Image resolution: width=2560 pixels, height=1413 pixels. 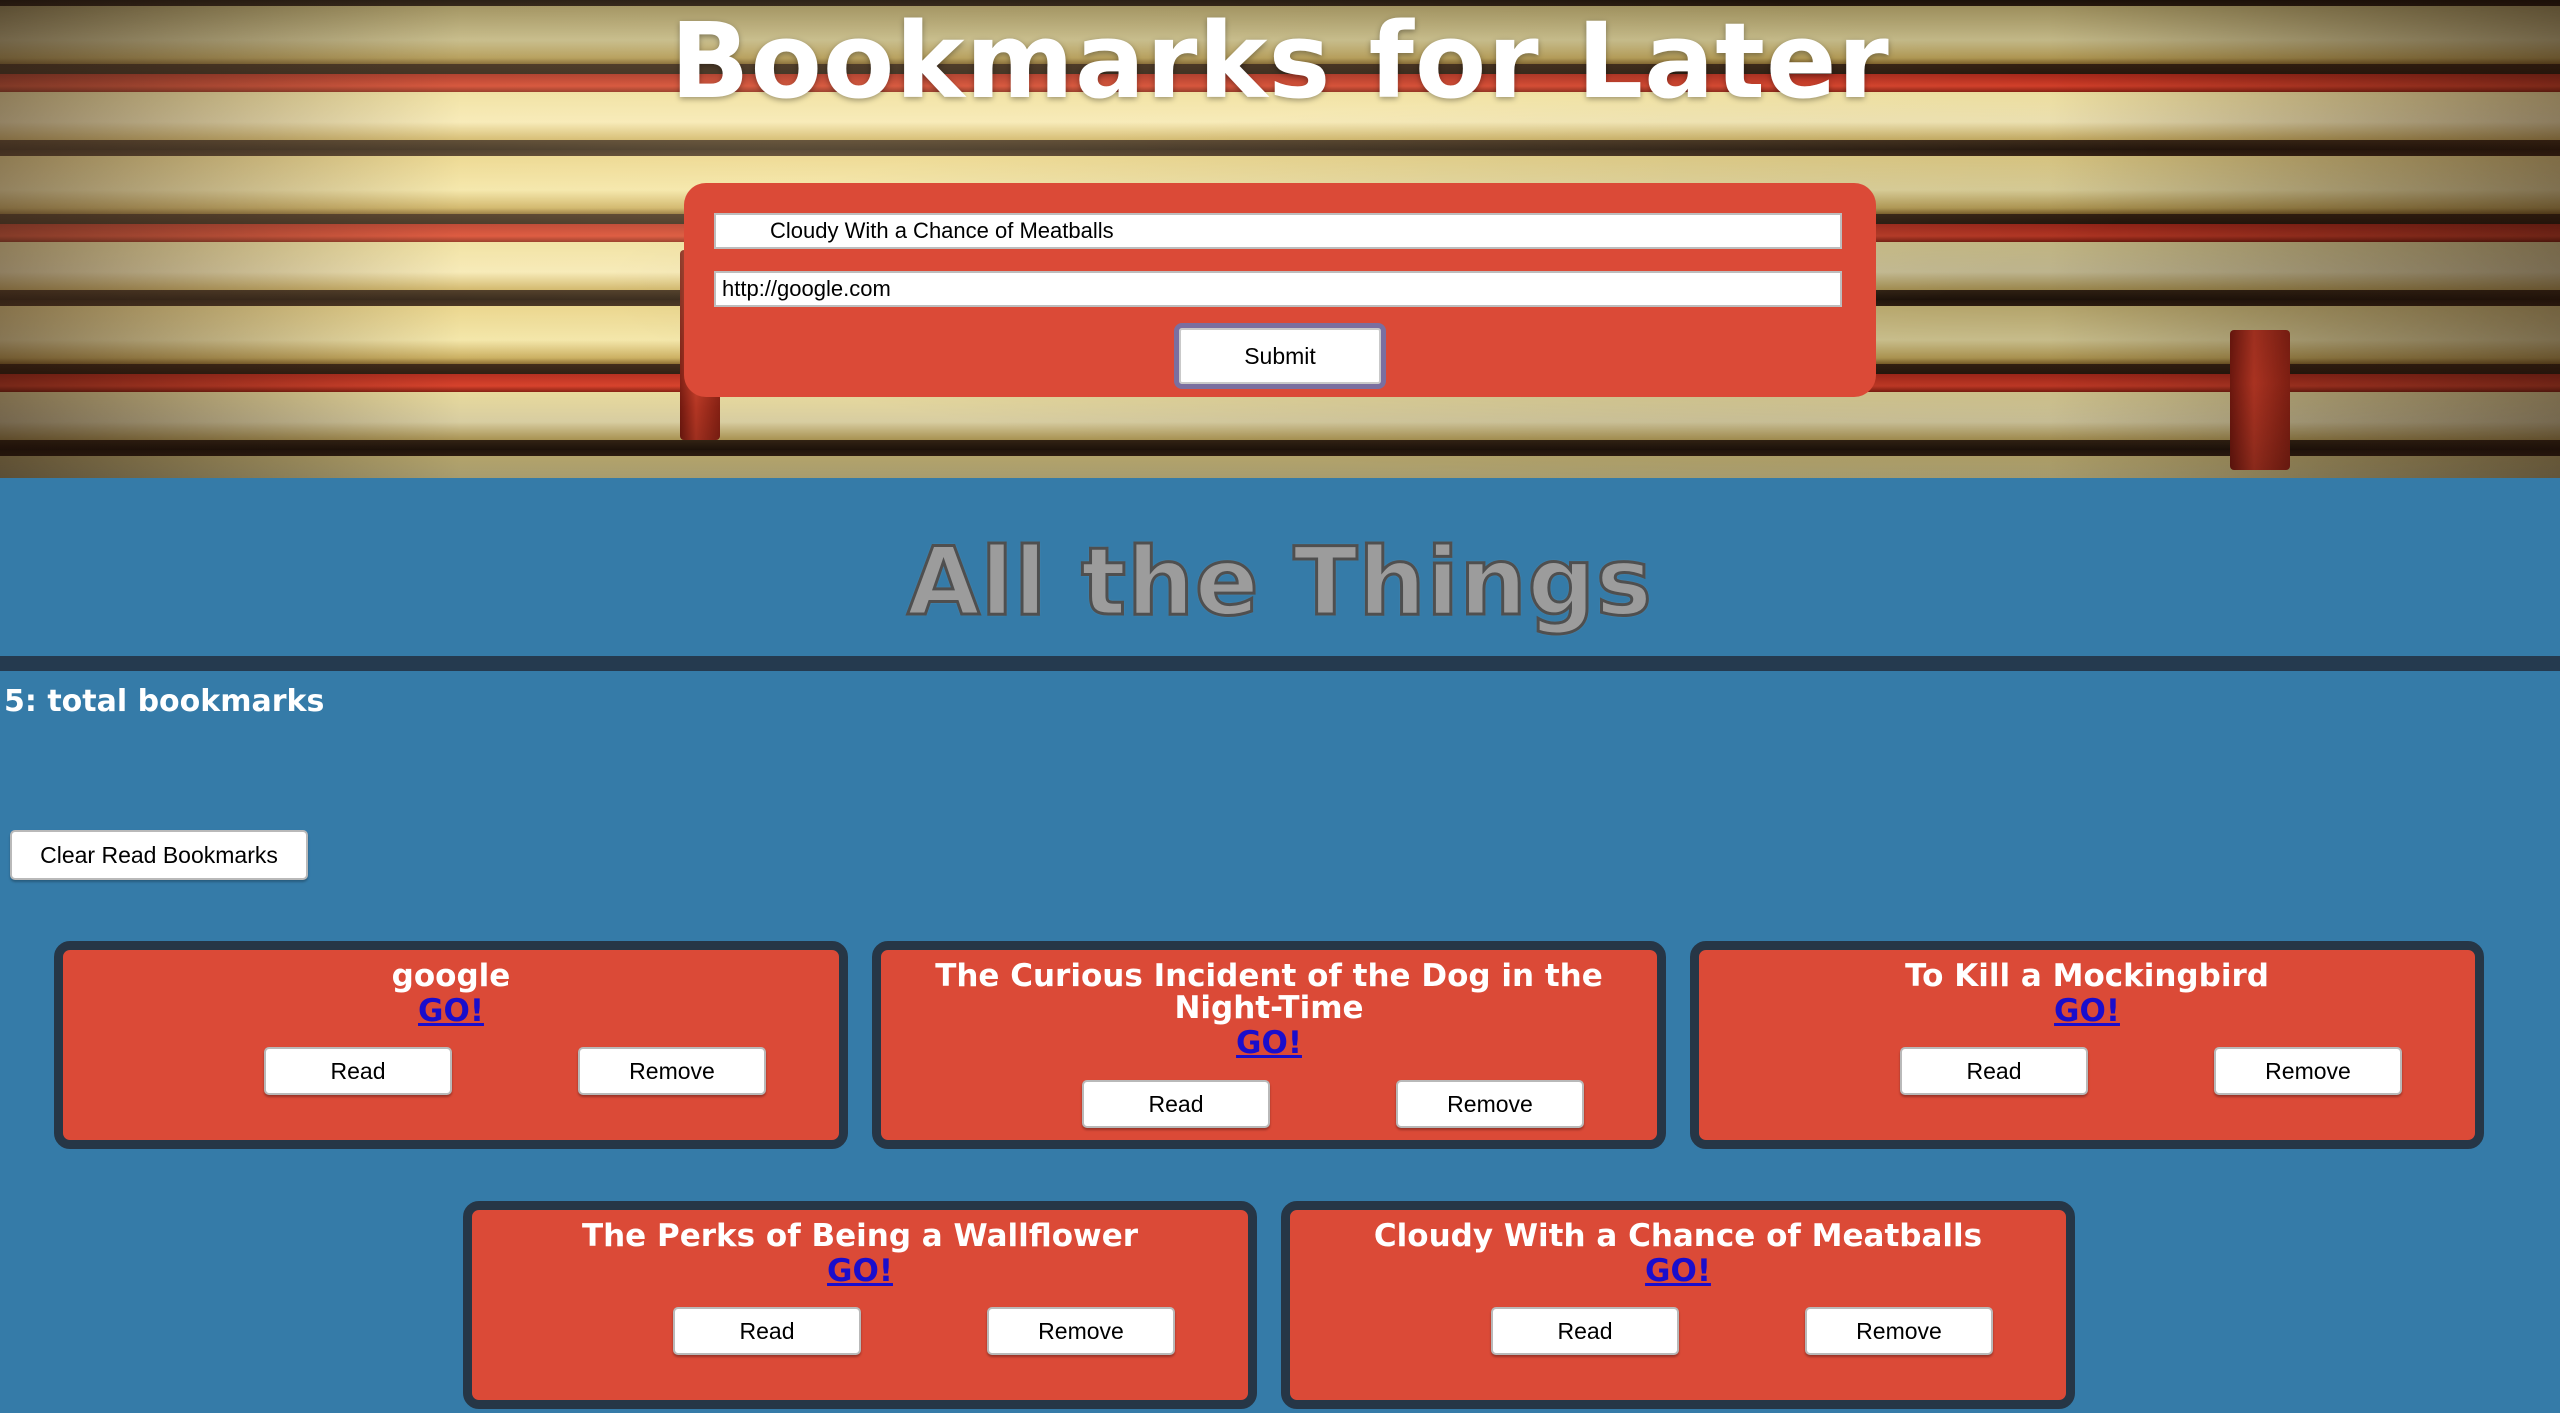 I want to click on bookmark-card: google GO! Read Remove, so click(x=451, y=1045).